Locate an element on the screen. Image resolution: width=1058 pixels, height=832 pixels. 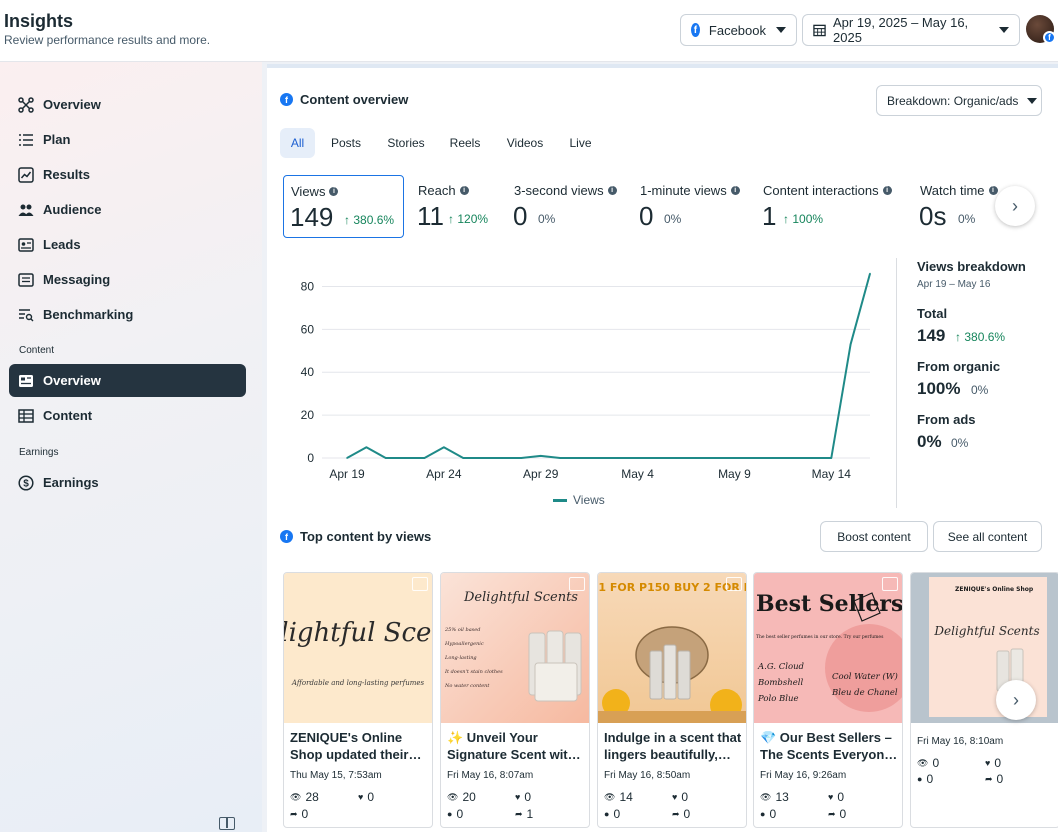
metric-watch-time: Watch time i 0s 0% is located at coordinates (960, 206).